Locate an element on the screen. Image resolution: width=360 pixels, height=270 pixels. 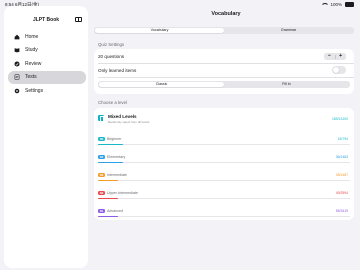
gear-icon is located at coordinates (17, 91).